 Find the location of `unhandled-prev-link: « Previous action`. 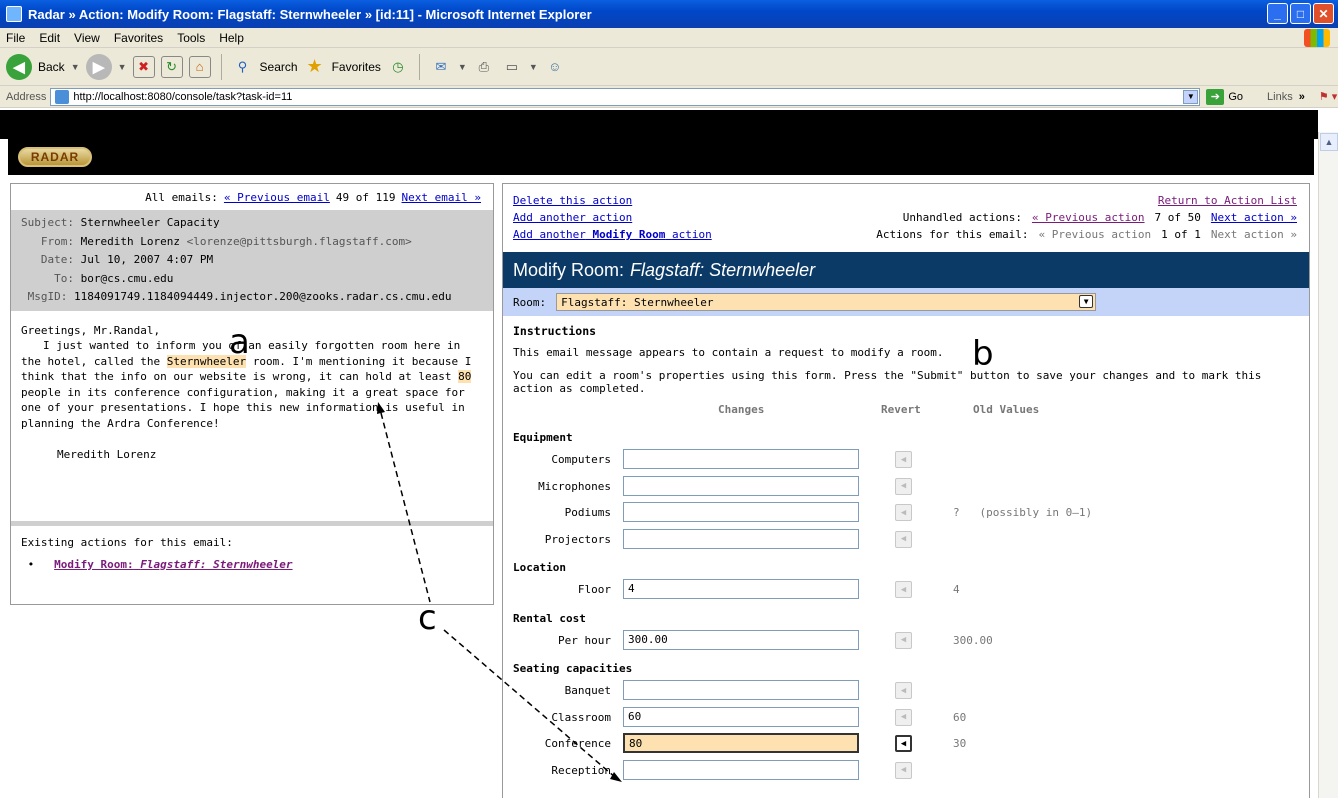

unhandled-prev-link: « Previous action is located at coordinates (1088, 217).